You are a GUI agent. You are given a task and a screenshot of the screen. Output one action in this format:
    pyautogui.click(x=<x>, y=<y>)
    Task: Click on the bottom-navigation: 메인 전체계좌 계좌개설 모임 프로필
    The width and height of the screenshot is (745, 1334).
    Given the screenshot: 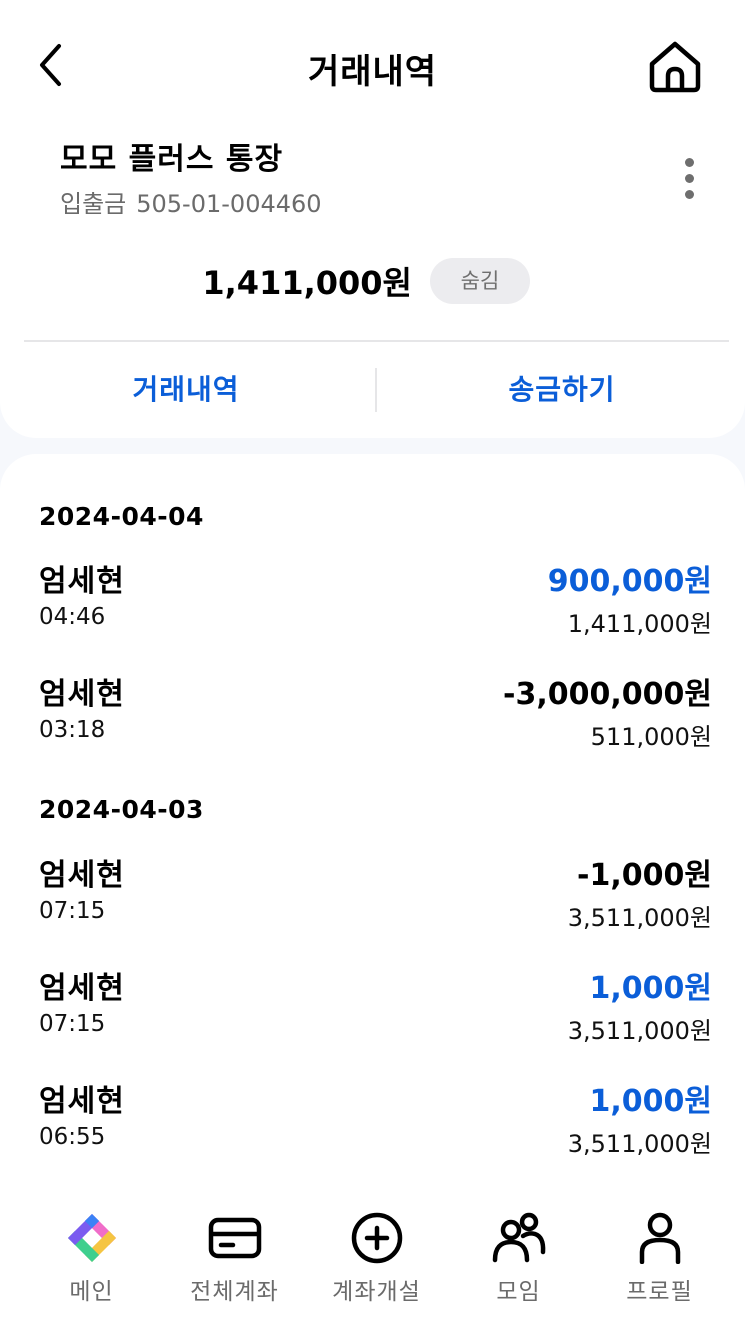 What is the action you would take?
    pyautogui.click(x=372, y=1265)
    